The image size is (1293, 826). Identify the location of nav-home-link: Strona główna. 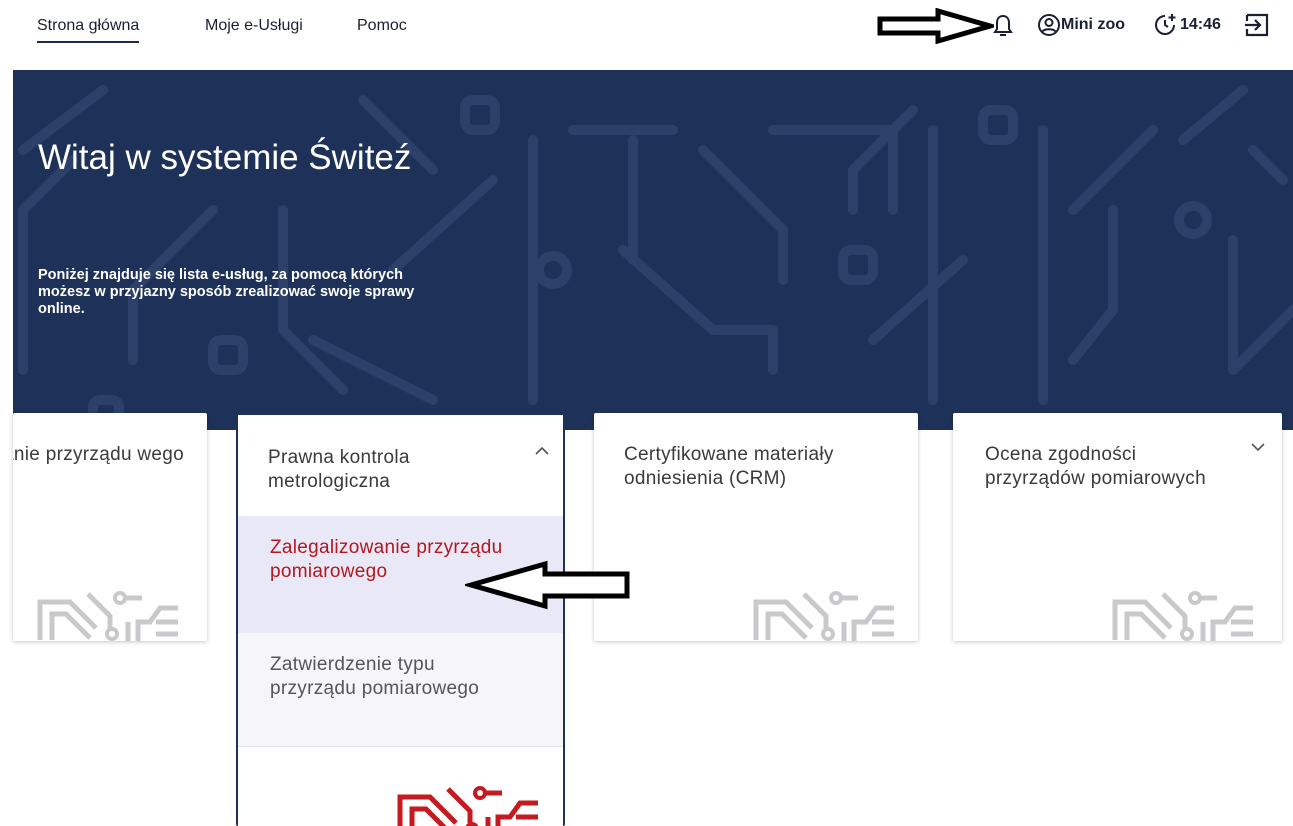
(88, 30).